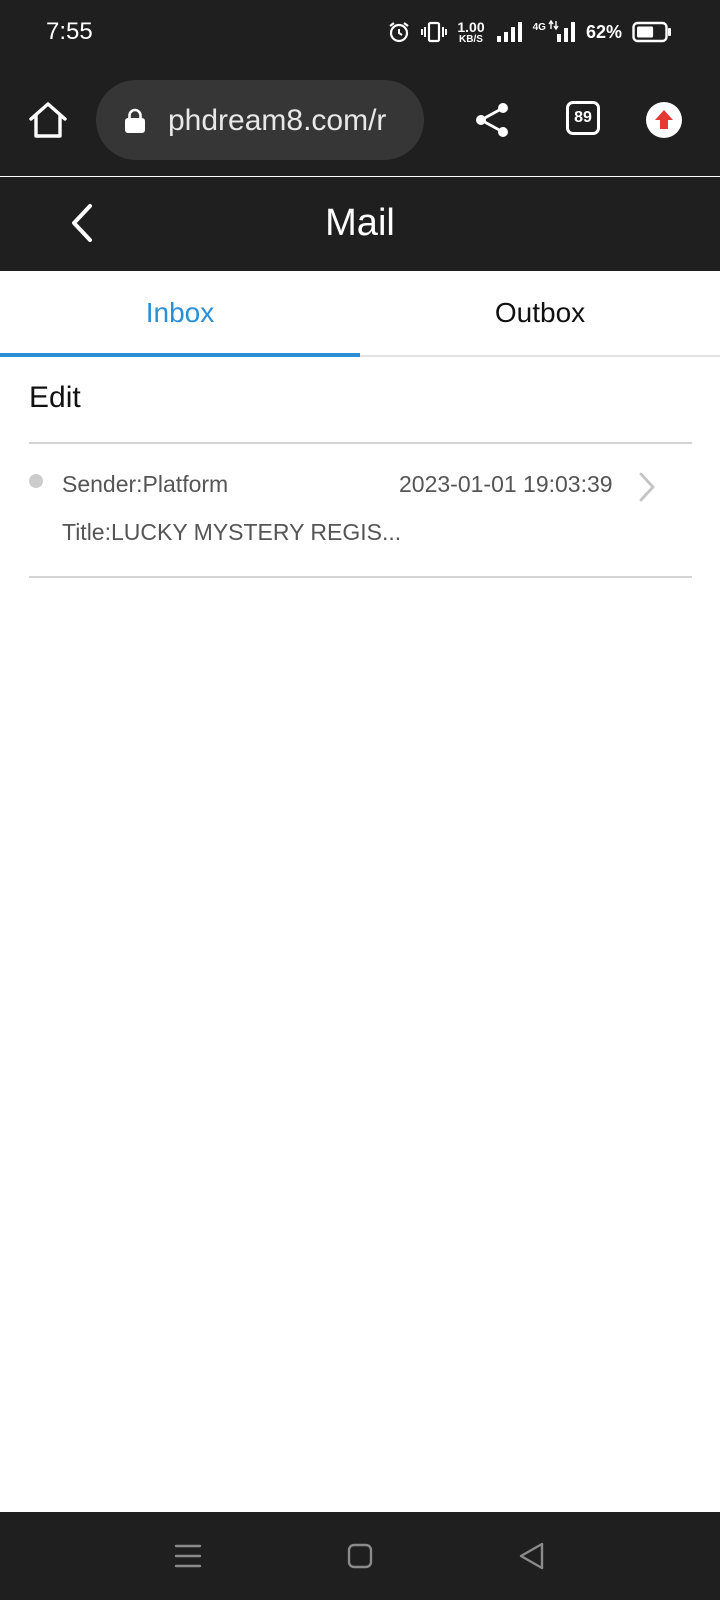 The height and width of the screenshot is (1600, 720). Describe the element at coordinates (69, 31) in the screenshot. I see `status-time: 7:55` at that location.